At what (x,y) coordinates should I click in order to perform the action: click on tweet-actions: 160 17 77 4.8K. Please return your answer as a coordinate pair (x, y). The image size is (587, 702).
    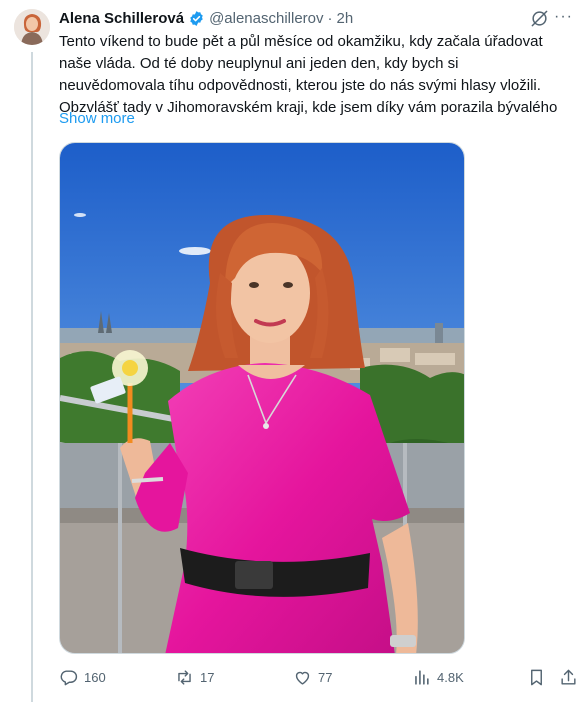
    Looking at the image, I should click on (319, 677).